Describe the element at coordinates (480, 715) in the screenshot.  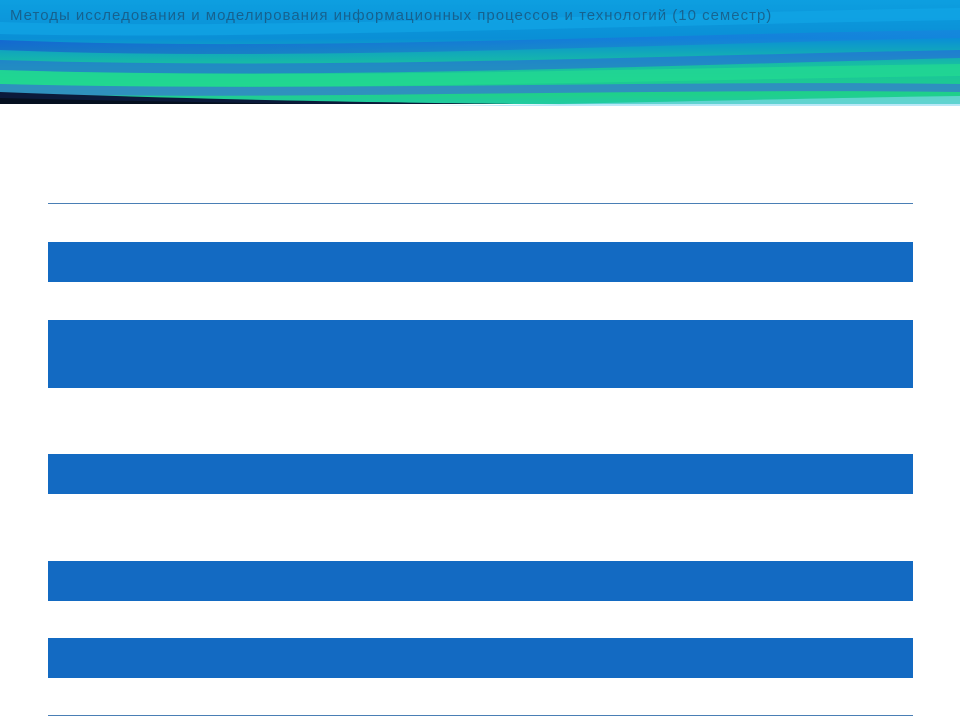
I see `table-bottom-rule` at that location.